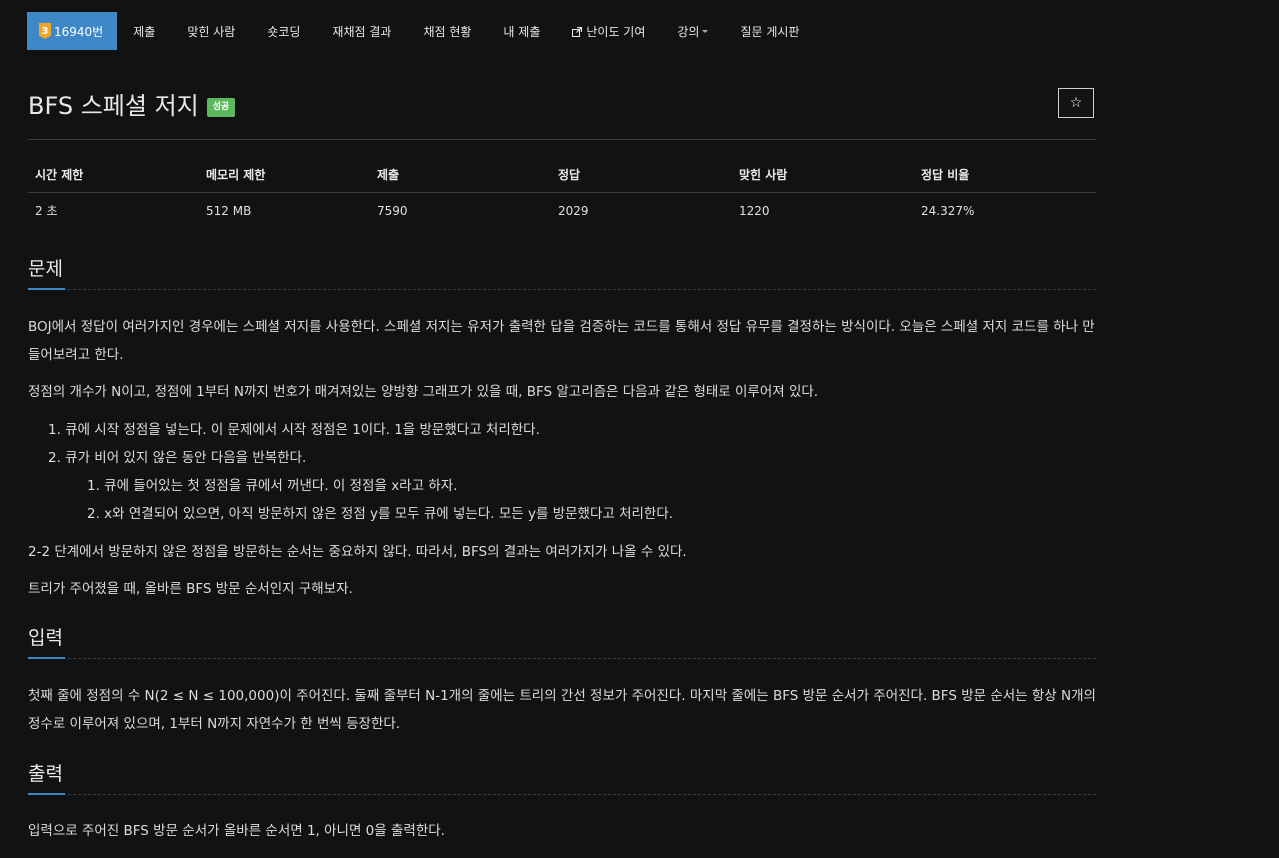 The height and width of the screenshot is (858, 1279). I want to click on tier-badge-icon: 3, so click(45, 31).